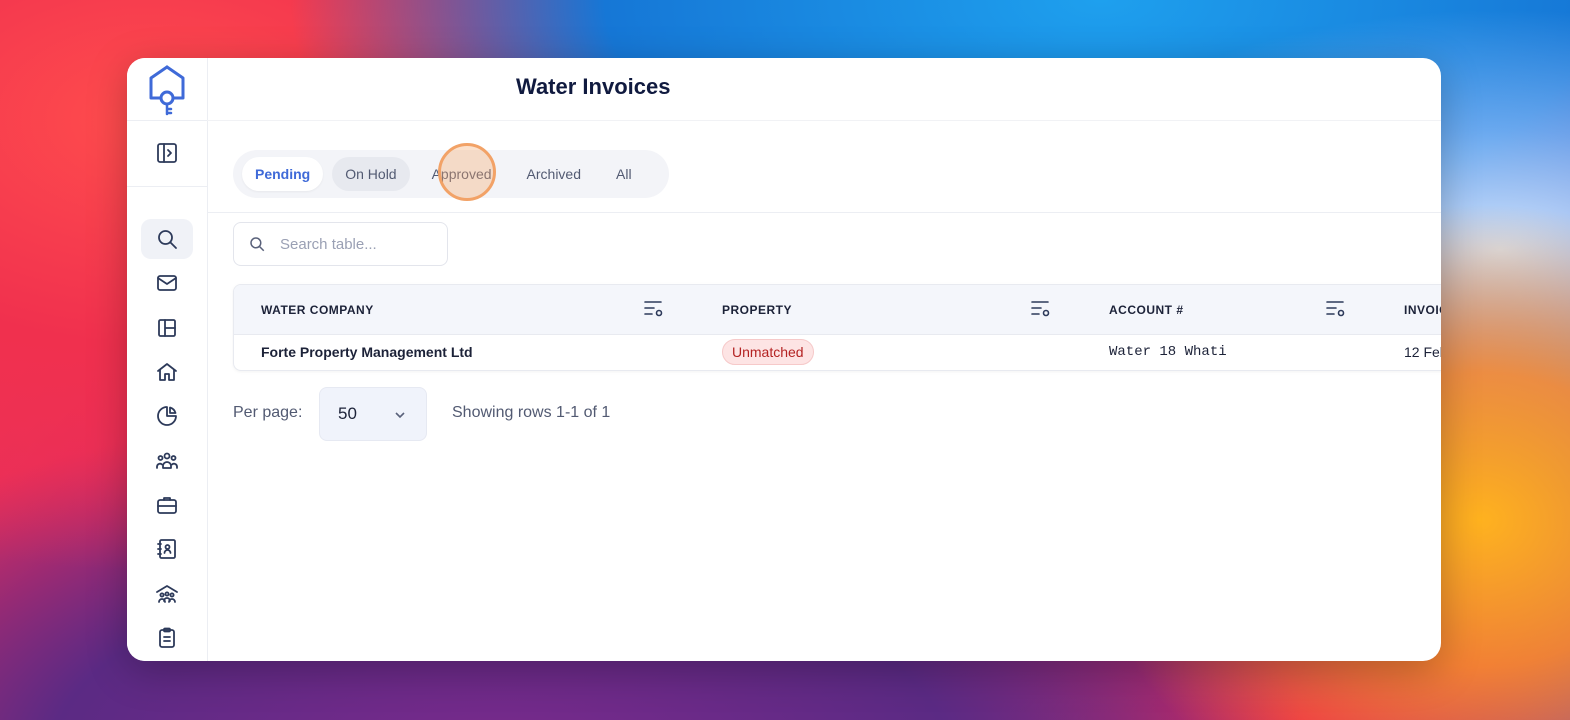 Image resolution: width=1570 pixels, height=720 pixels. I want to click on contacts-book-icon, so click(167, 549).